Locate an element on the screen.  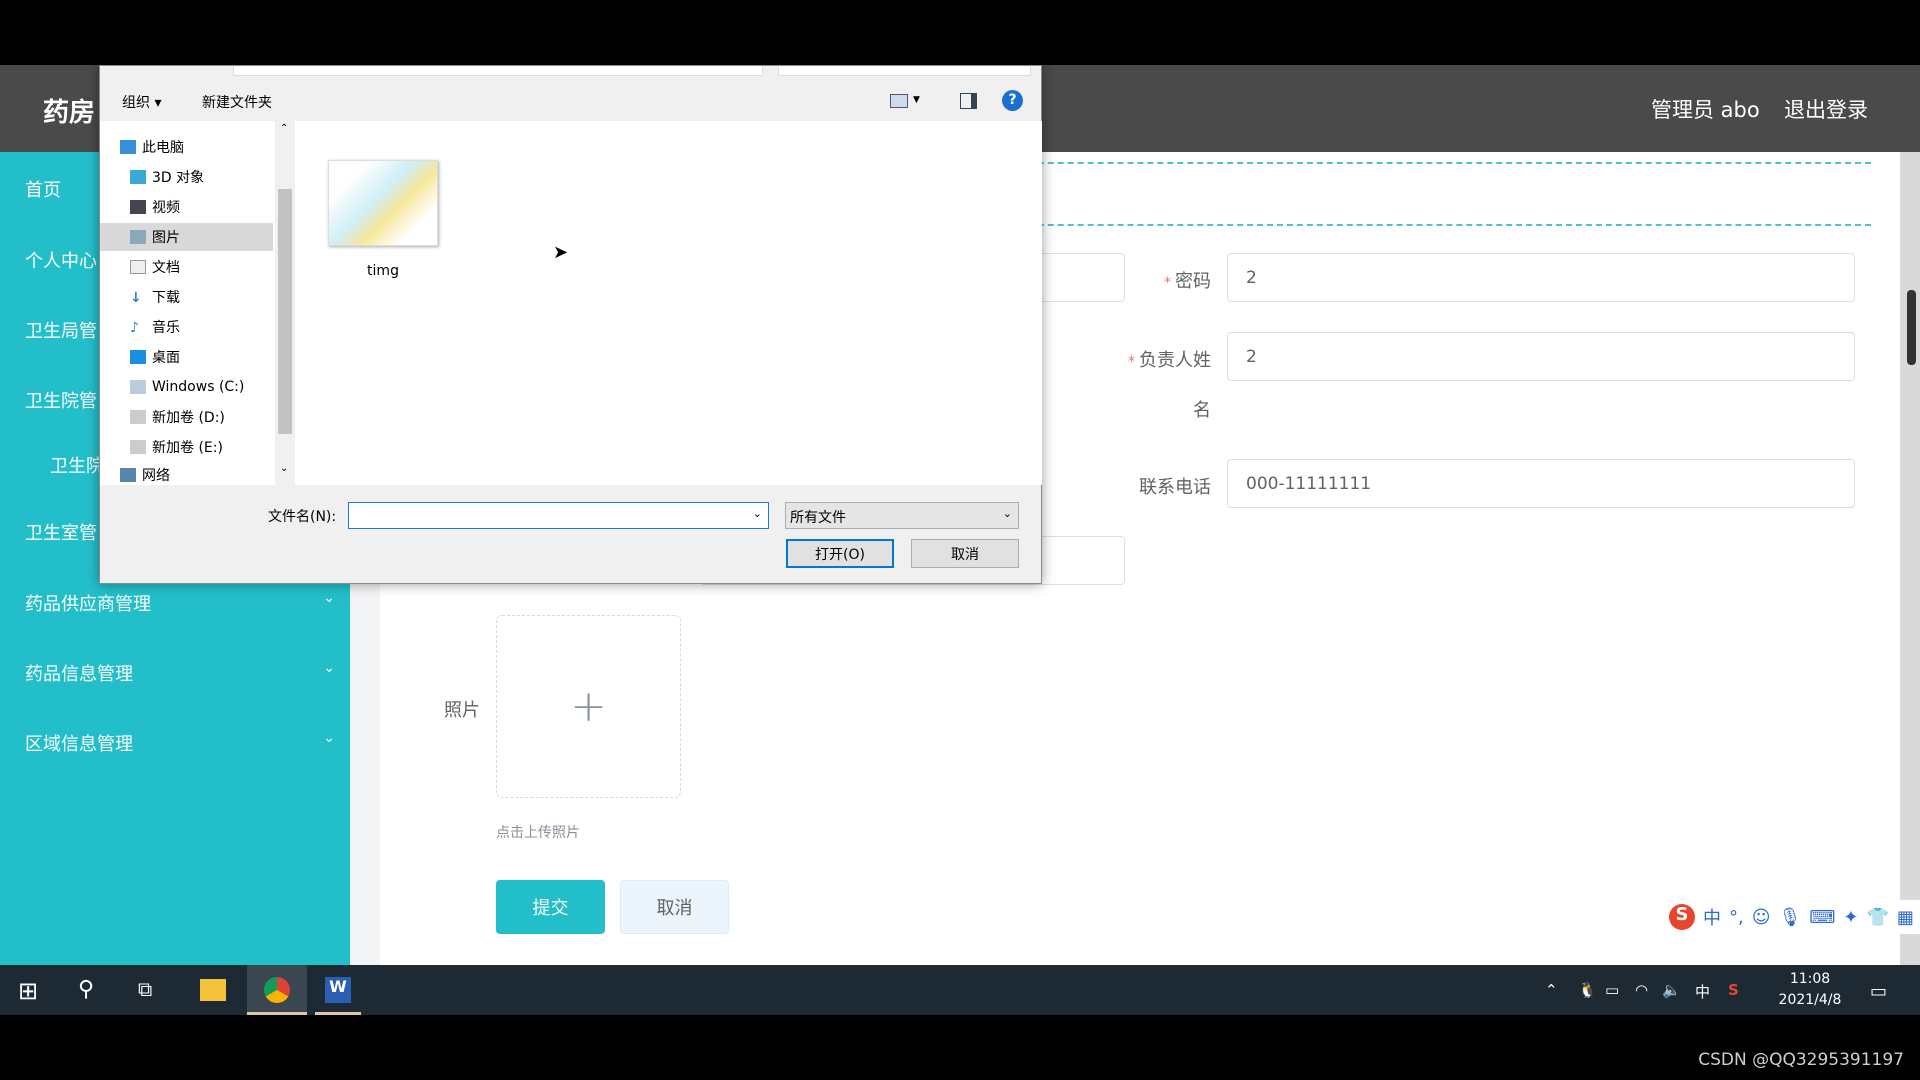
sidebar-item-label: 卫生室管 is located at coordinates (61, 533).